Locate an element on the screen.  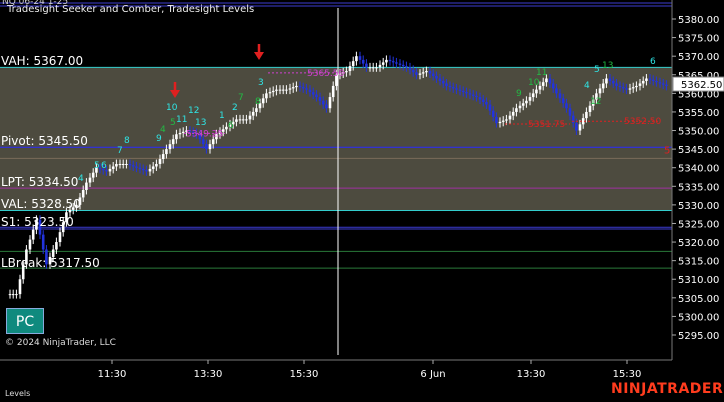
seeker-count-1: 5 is located at coordinates (97, 166).